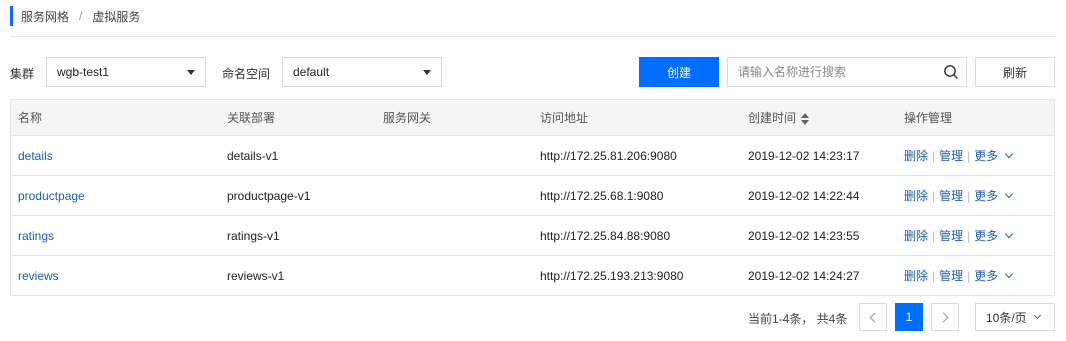  I want to click on namespace-label: 命名空间, so click(246, 74).